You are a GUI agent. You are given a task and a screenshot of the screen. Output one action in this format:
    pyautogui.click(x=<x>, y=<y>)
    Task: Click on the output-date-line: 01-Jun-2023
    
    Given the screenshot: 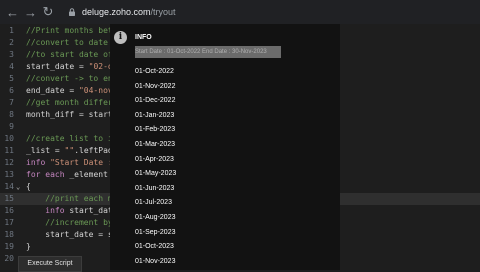 What is the action you would take?
    pyautogui.click(x=155, y=188)
    